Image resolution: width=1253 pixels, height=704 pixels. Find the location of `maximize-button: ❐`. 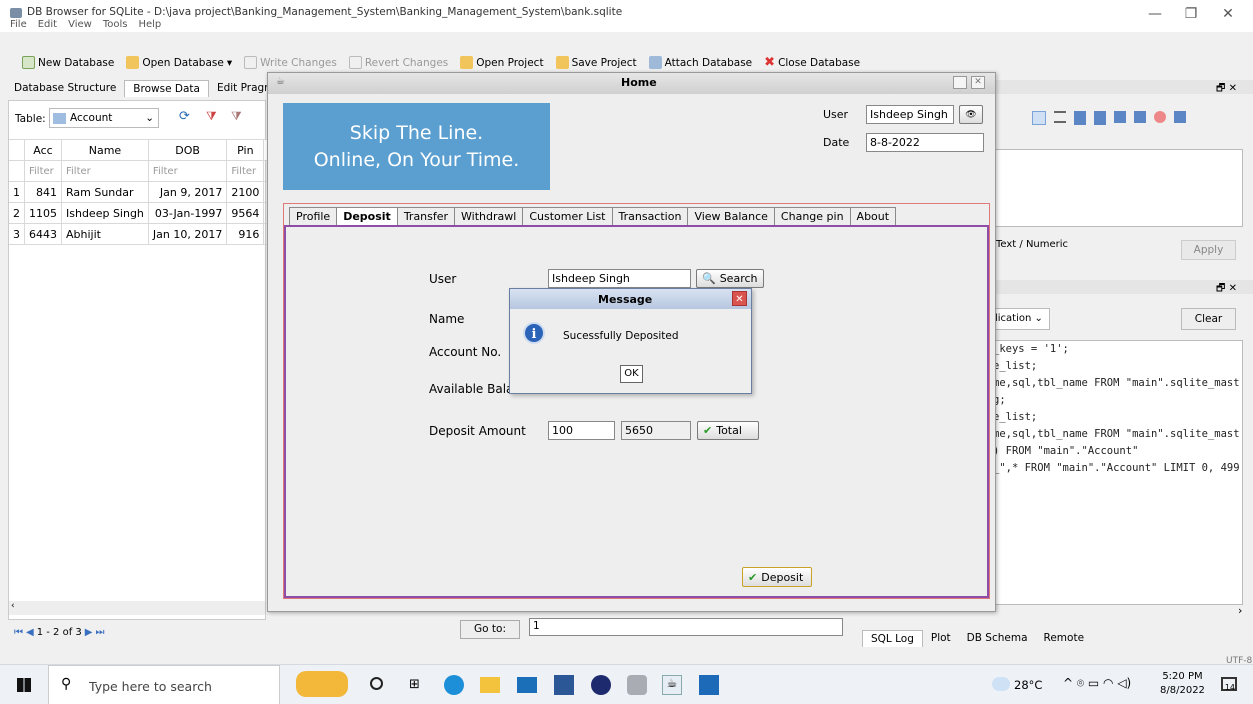

maximize-button: ❐ is located at coordinates (1191, 14).